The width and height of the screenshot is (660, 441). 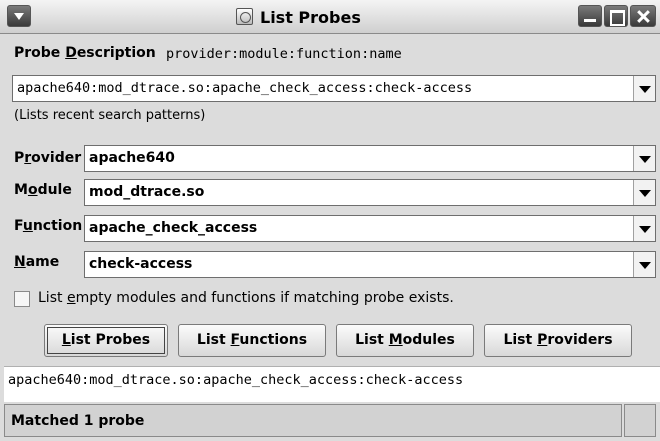 I want to click on list-functions-button: List Functions, so click(x=252, y=340).